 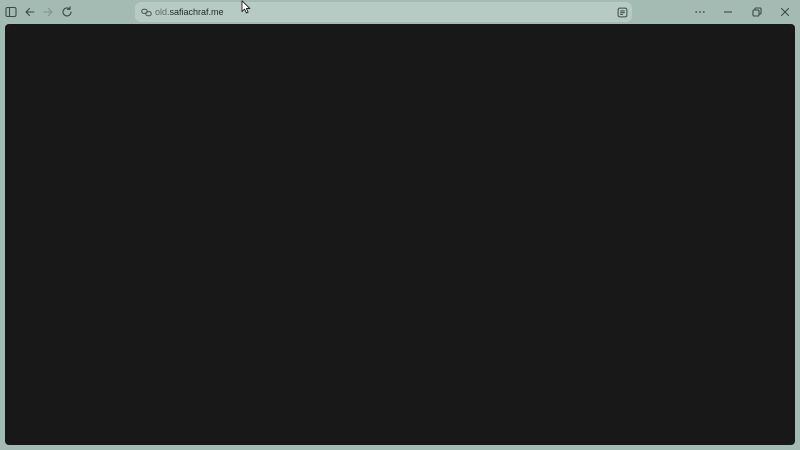 I want to click on restore-button, so click(x=757, y=12).